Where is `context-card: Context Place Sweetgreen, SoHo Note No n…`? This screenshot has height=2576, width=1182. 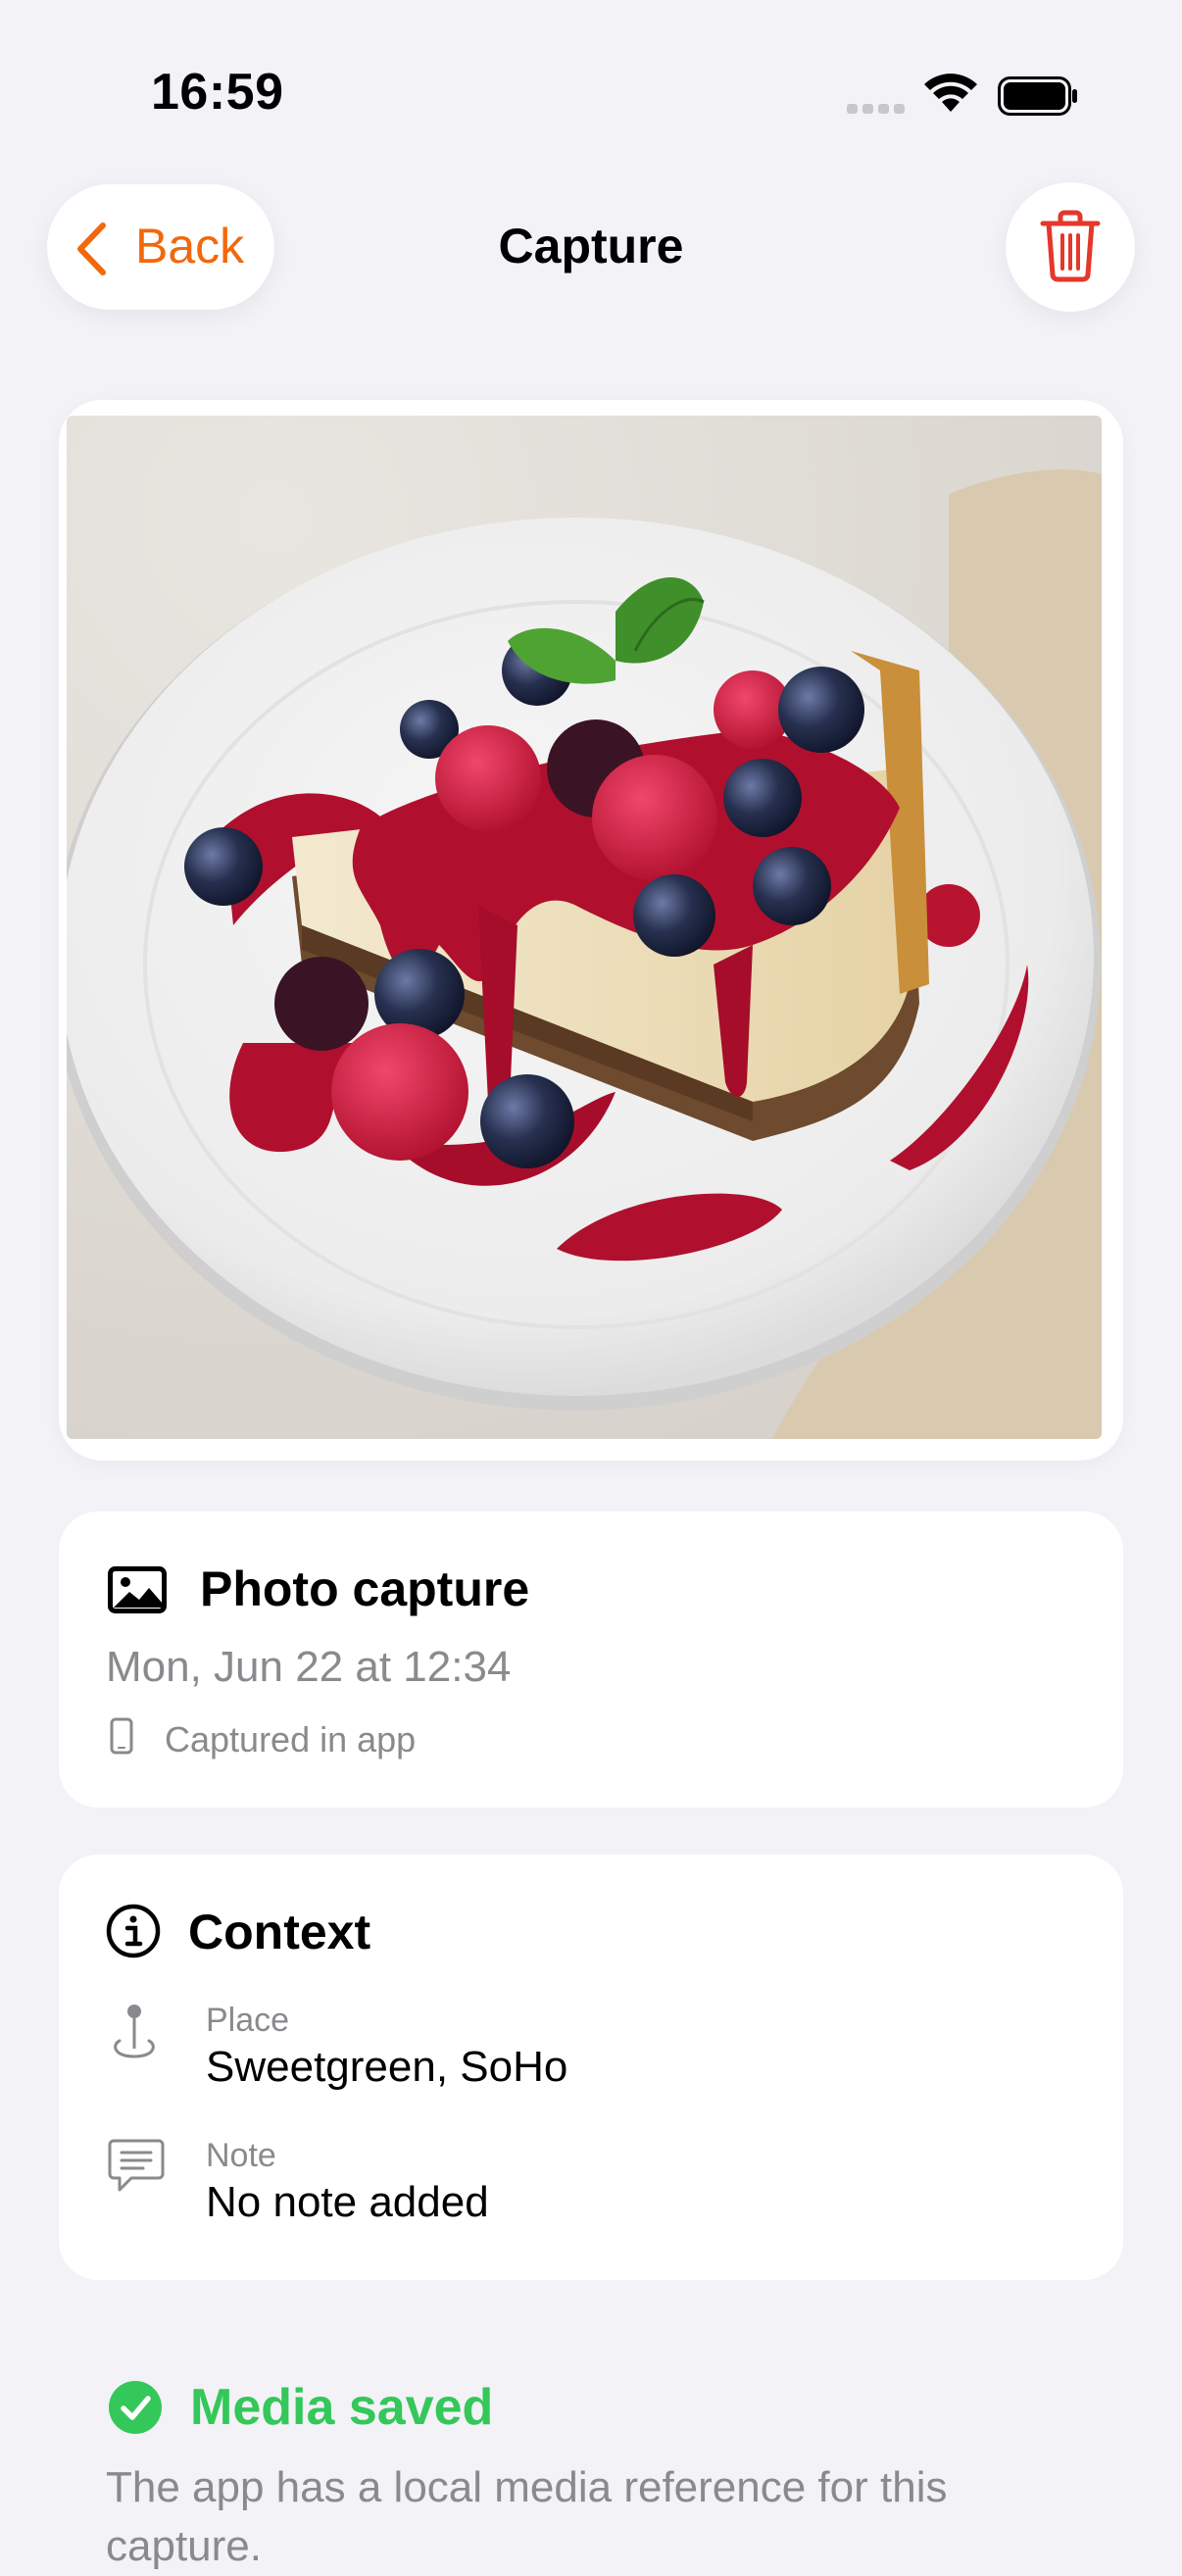
context-card: Context Place Sweetgreen, SoHo Note No n… is located at coordinates (591, 2067).